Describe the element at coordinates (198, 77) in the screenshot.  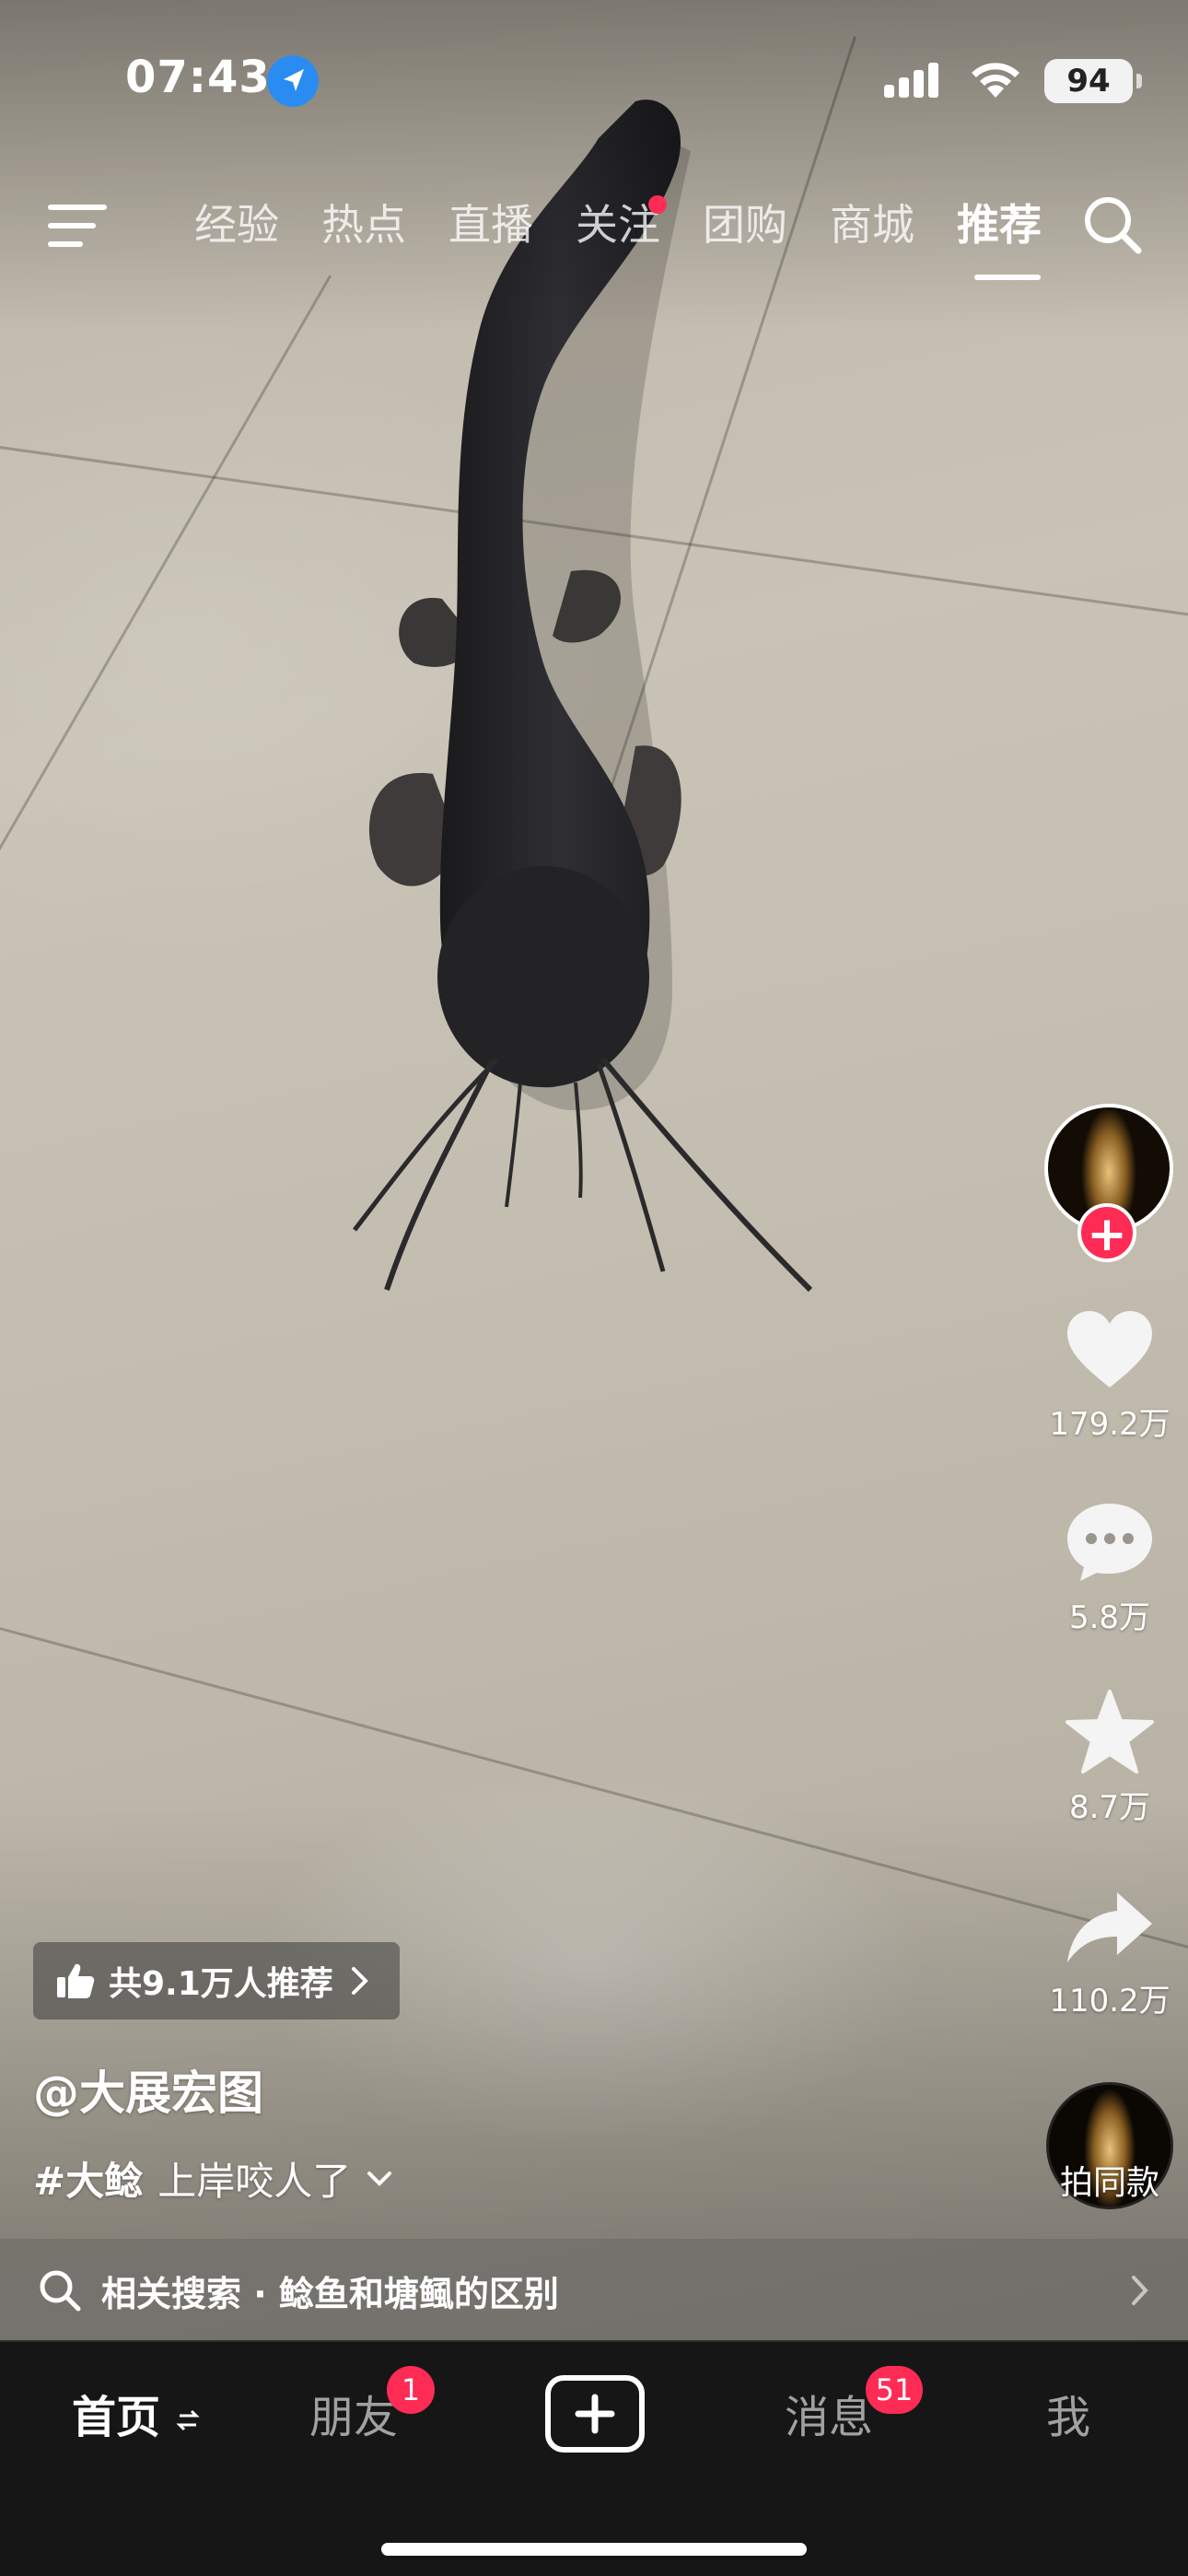
I see `status-time: 07:43` at that location.